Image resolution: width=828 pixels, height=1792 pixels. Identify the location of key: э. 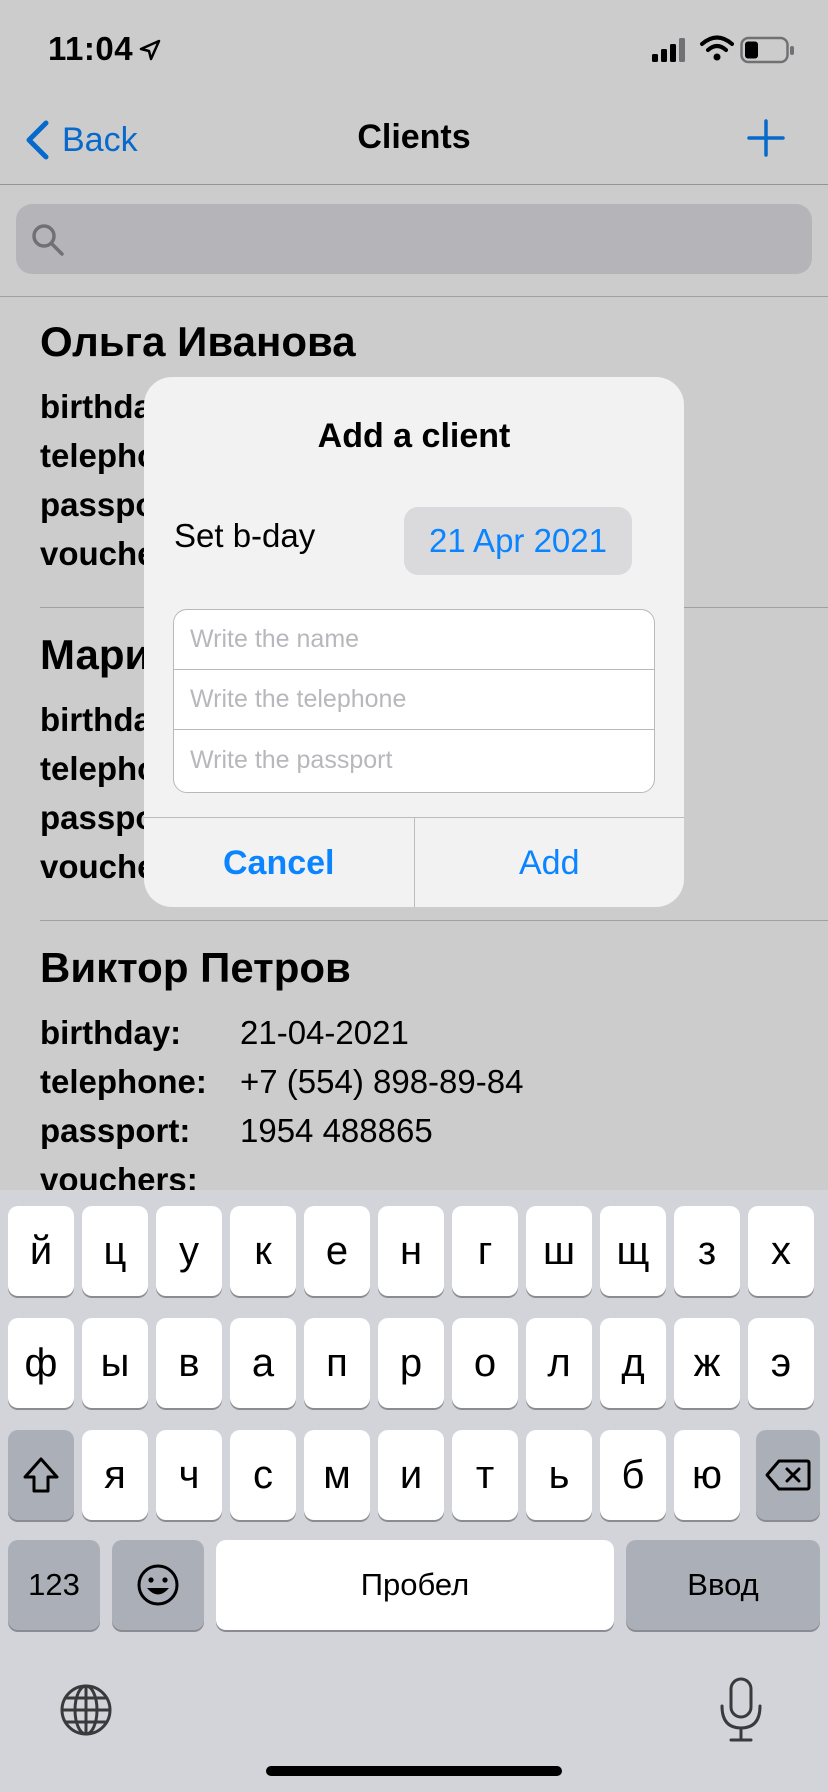
(781, 1363).